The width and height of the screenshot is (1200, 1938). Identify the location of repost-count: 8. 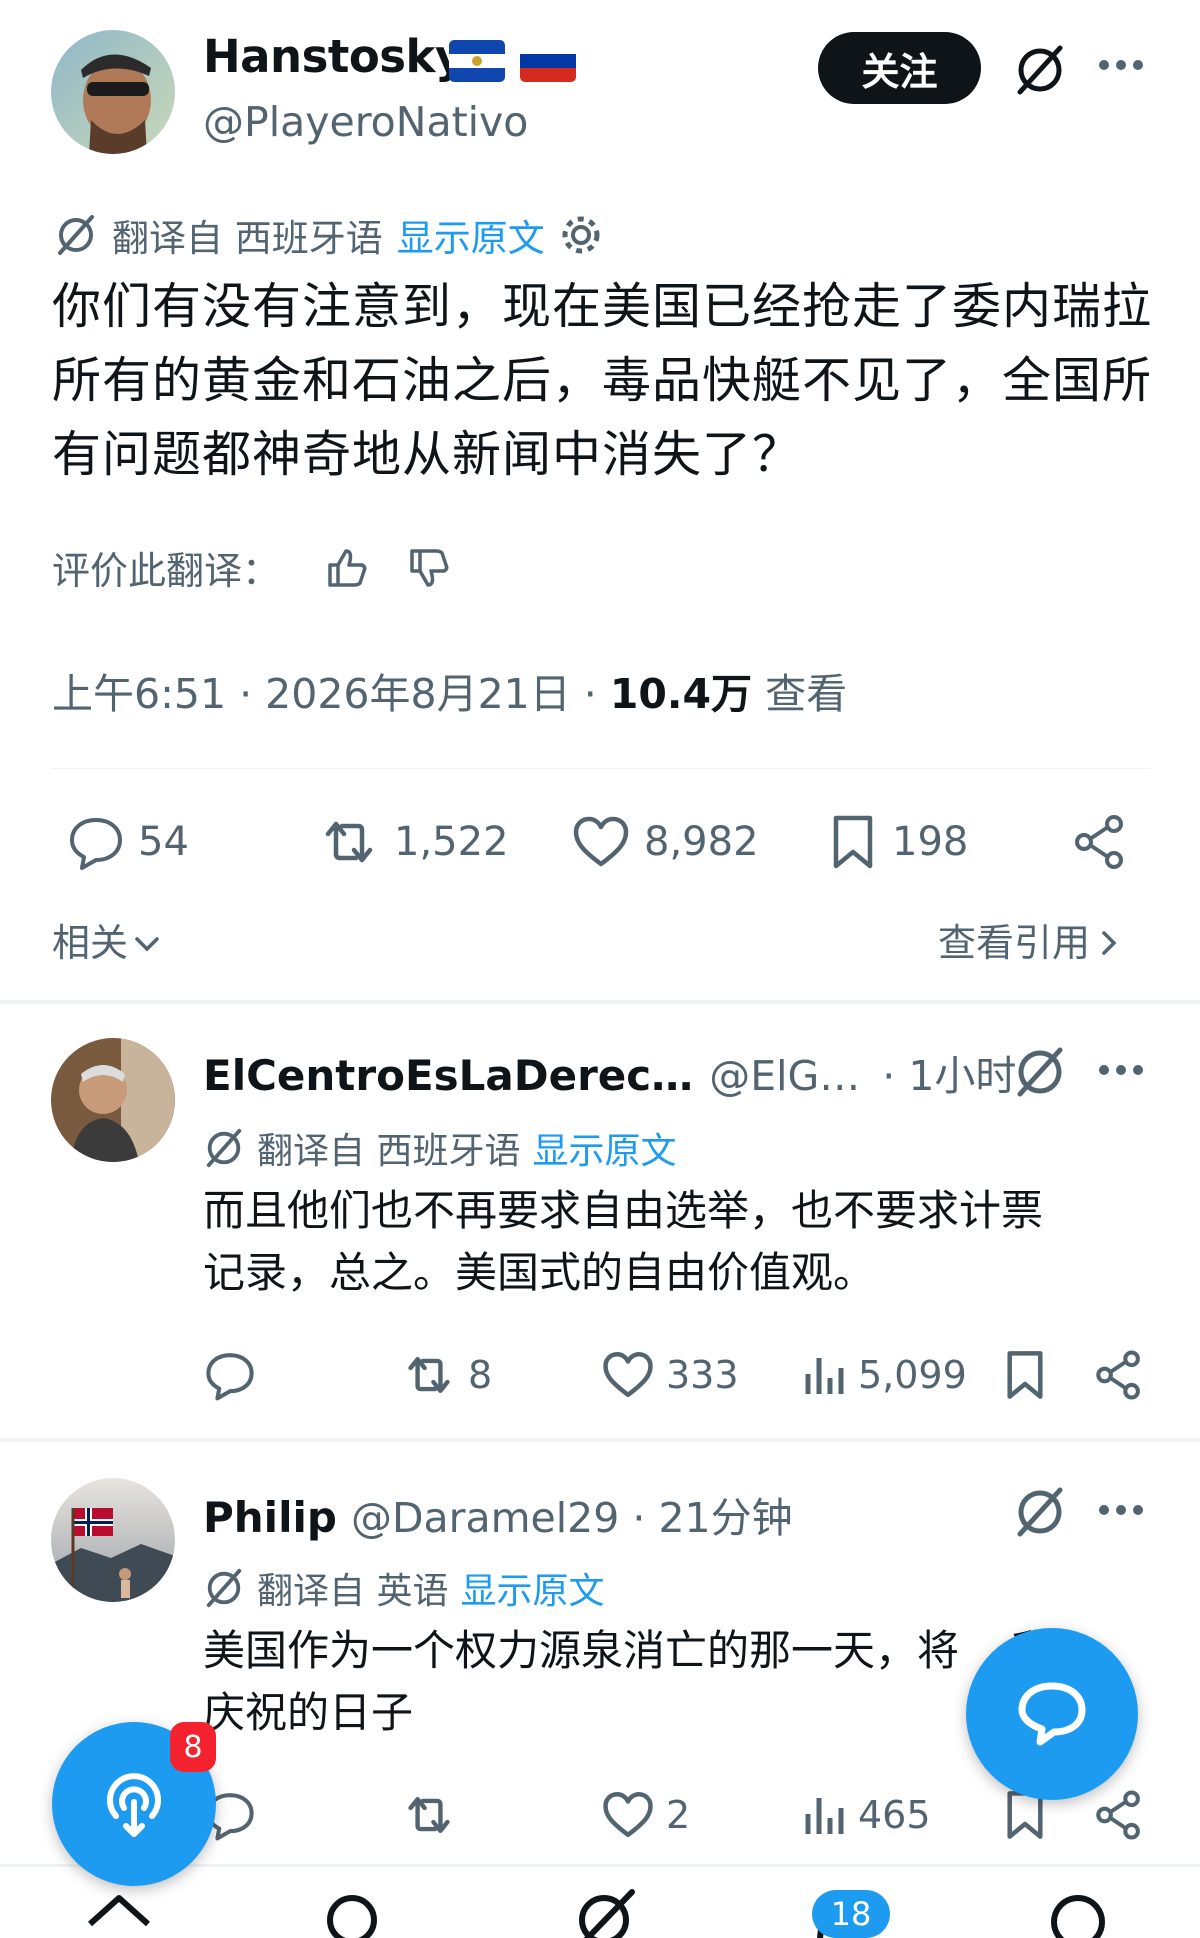
(480, 1375).